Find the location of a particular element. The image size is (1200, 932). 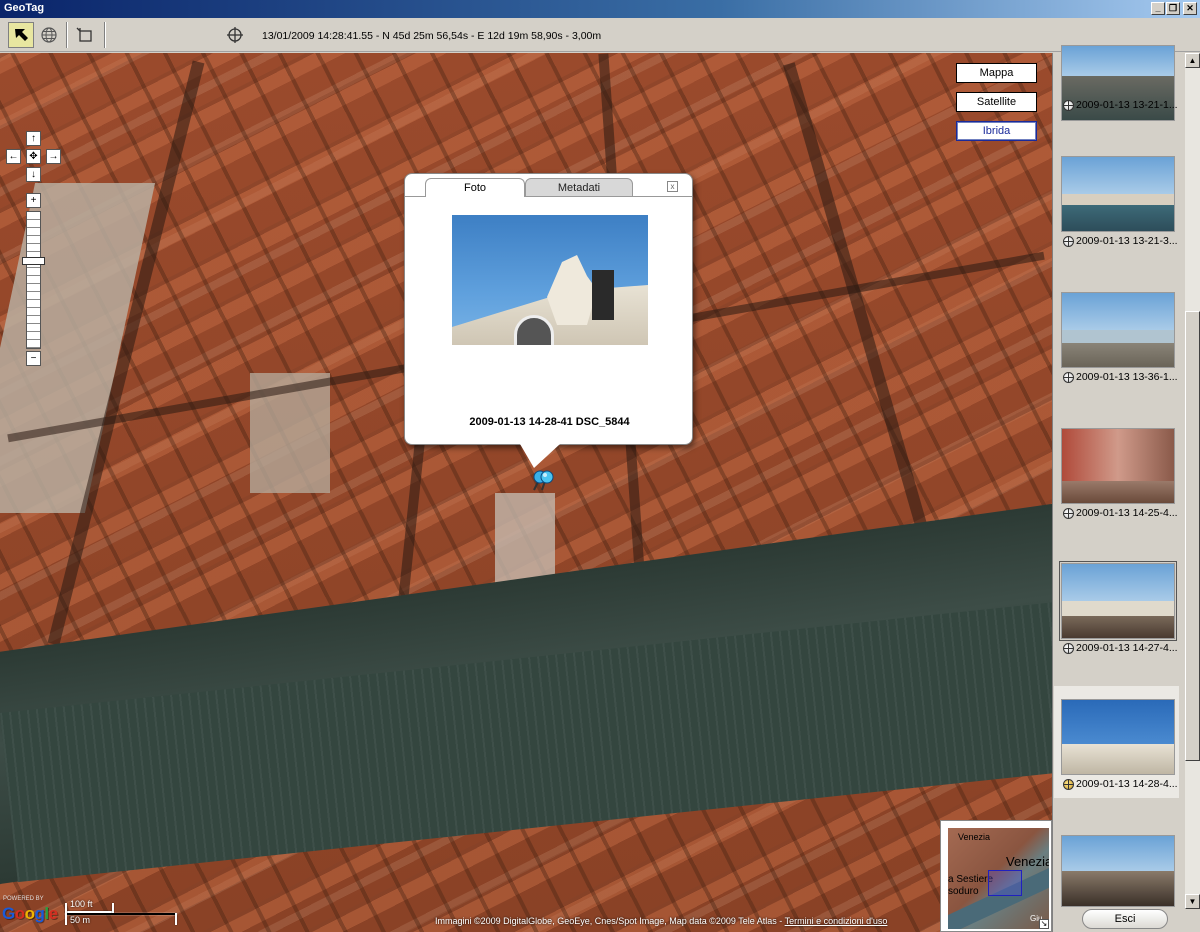

google-logo: Google is located at coordinates (30, 914).